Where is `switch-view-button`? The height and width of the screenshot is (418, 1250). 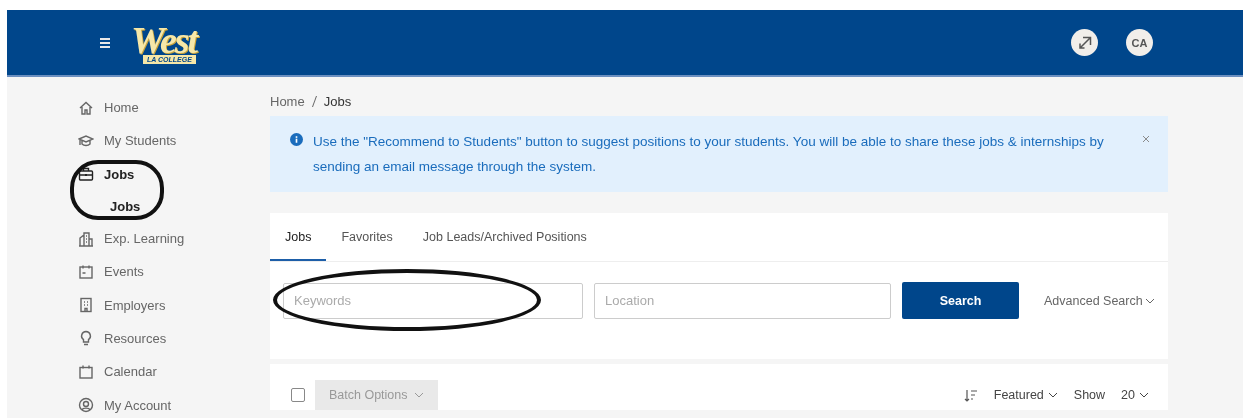
switch-view-button is located at coordinates (1084, 42).